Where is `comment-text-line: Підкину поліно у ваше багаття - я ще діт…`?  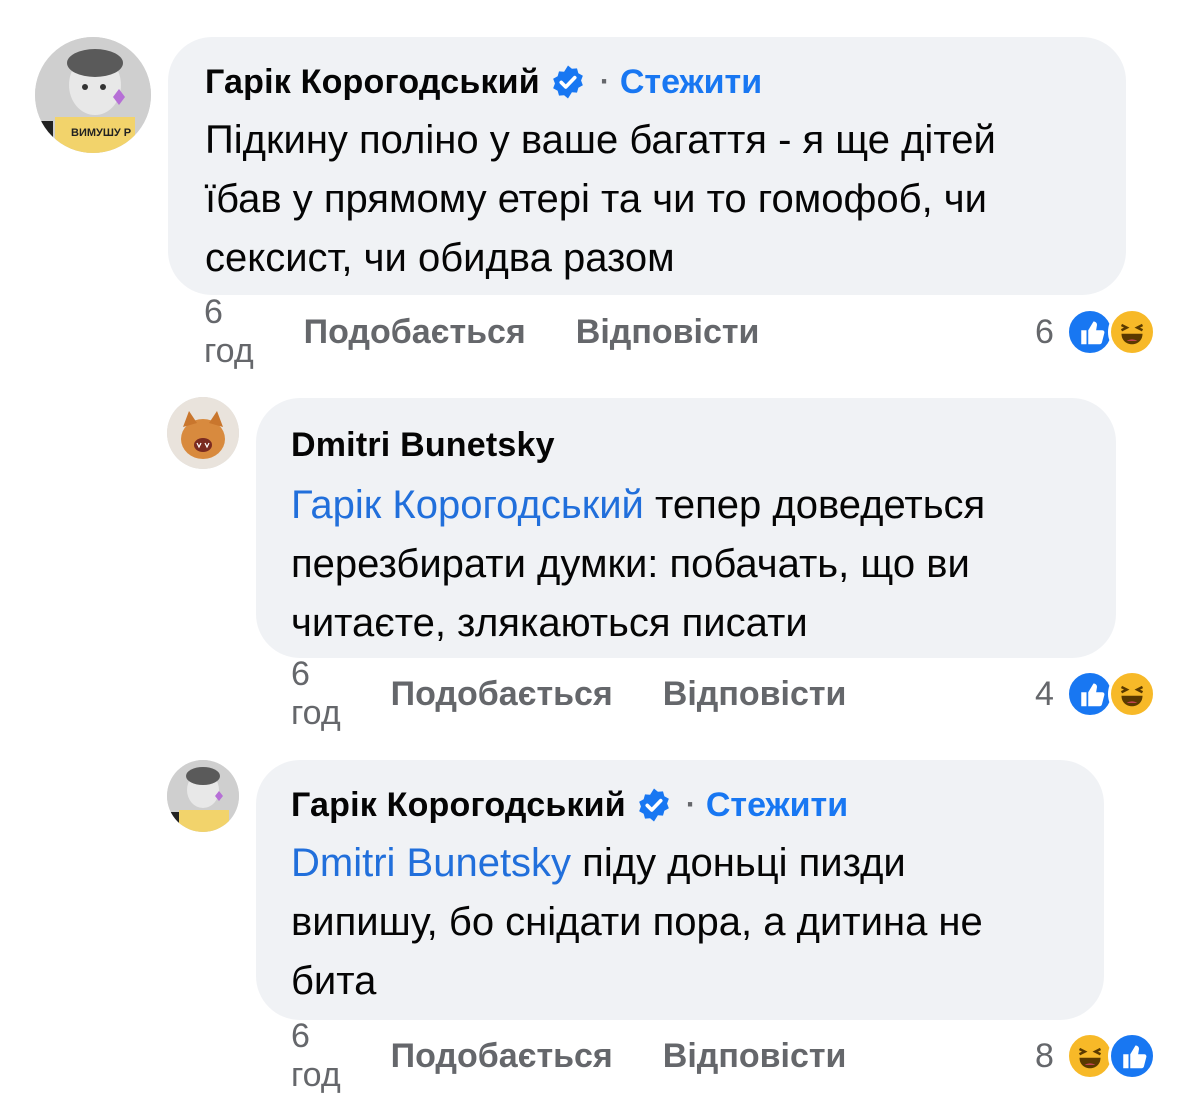 comment-text-line: Підкину поліно у ваше багаття - я ще діт… is located at coordinates (600, 140).